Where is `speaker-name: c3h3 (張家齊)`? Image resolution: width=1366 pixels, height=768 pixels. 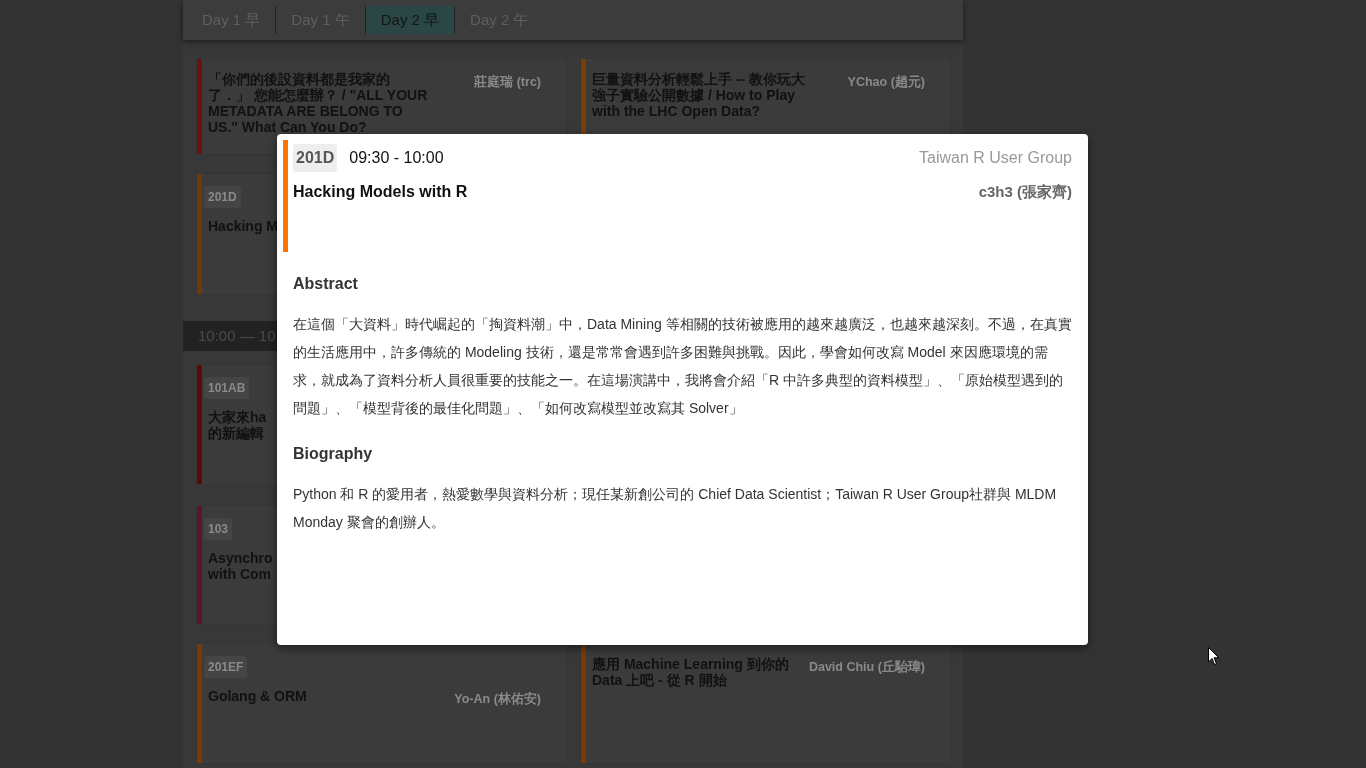
speaker-name: c3h3 (張家齊) is located at coordinates (1025, 191).